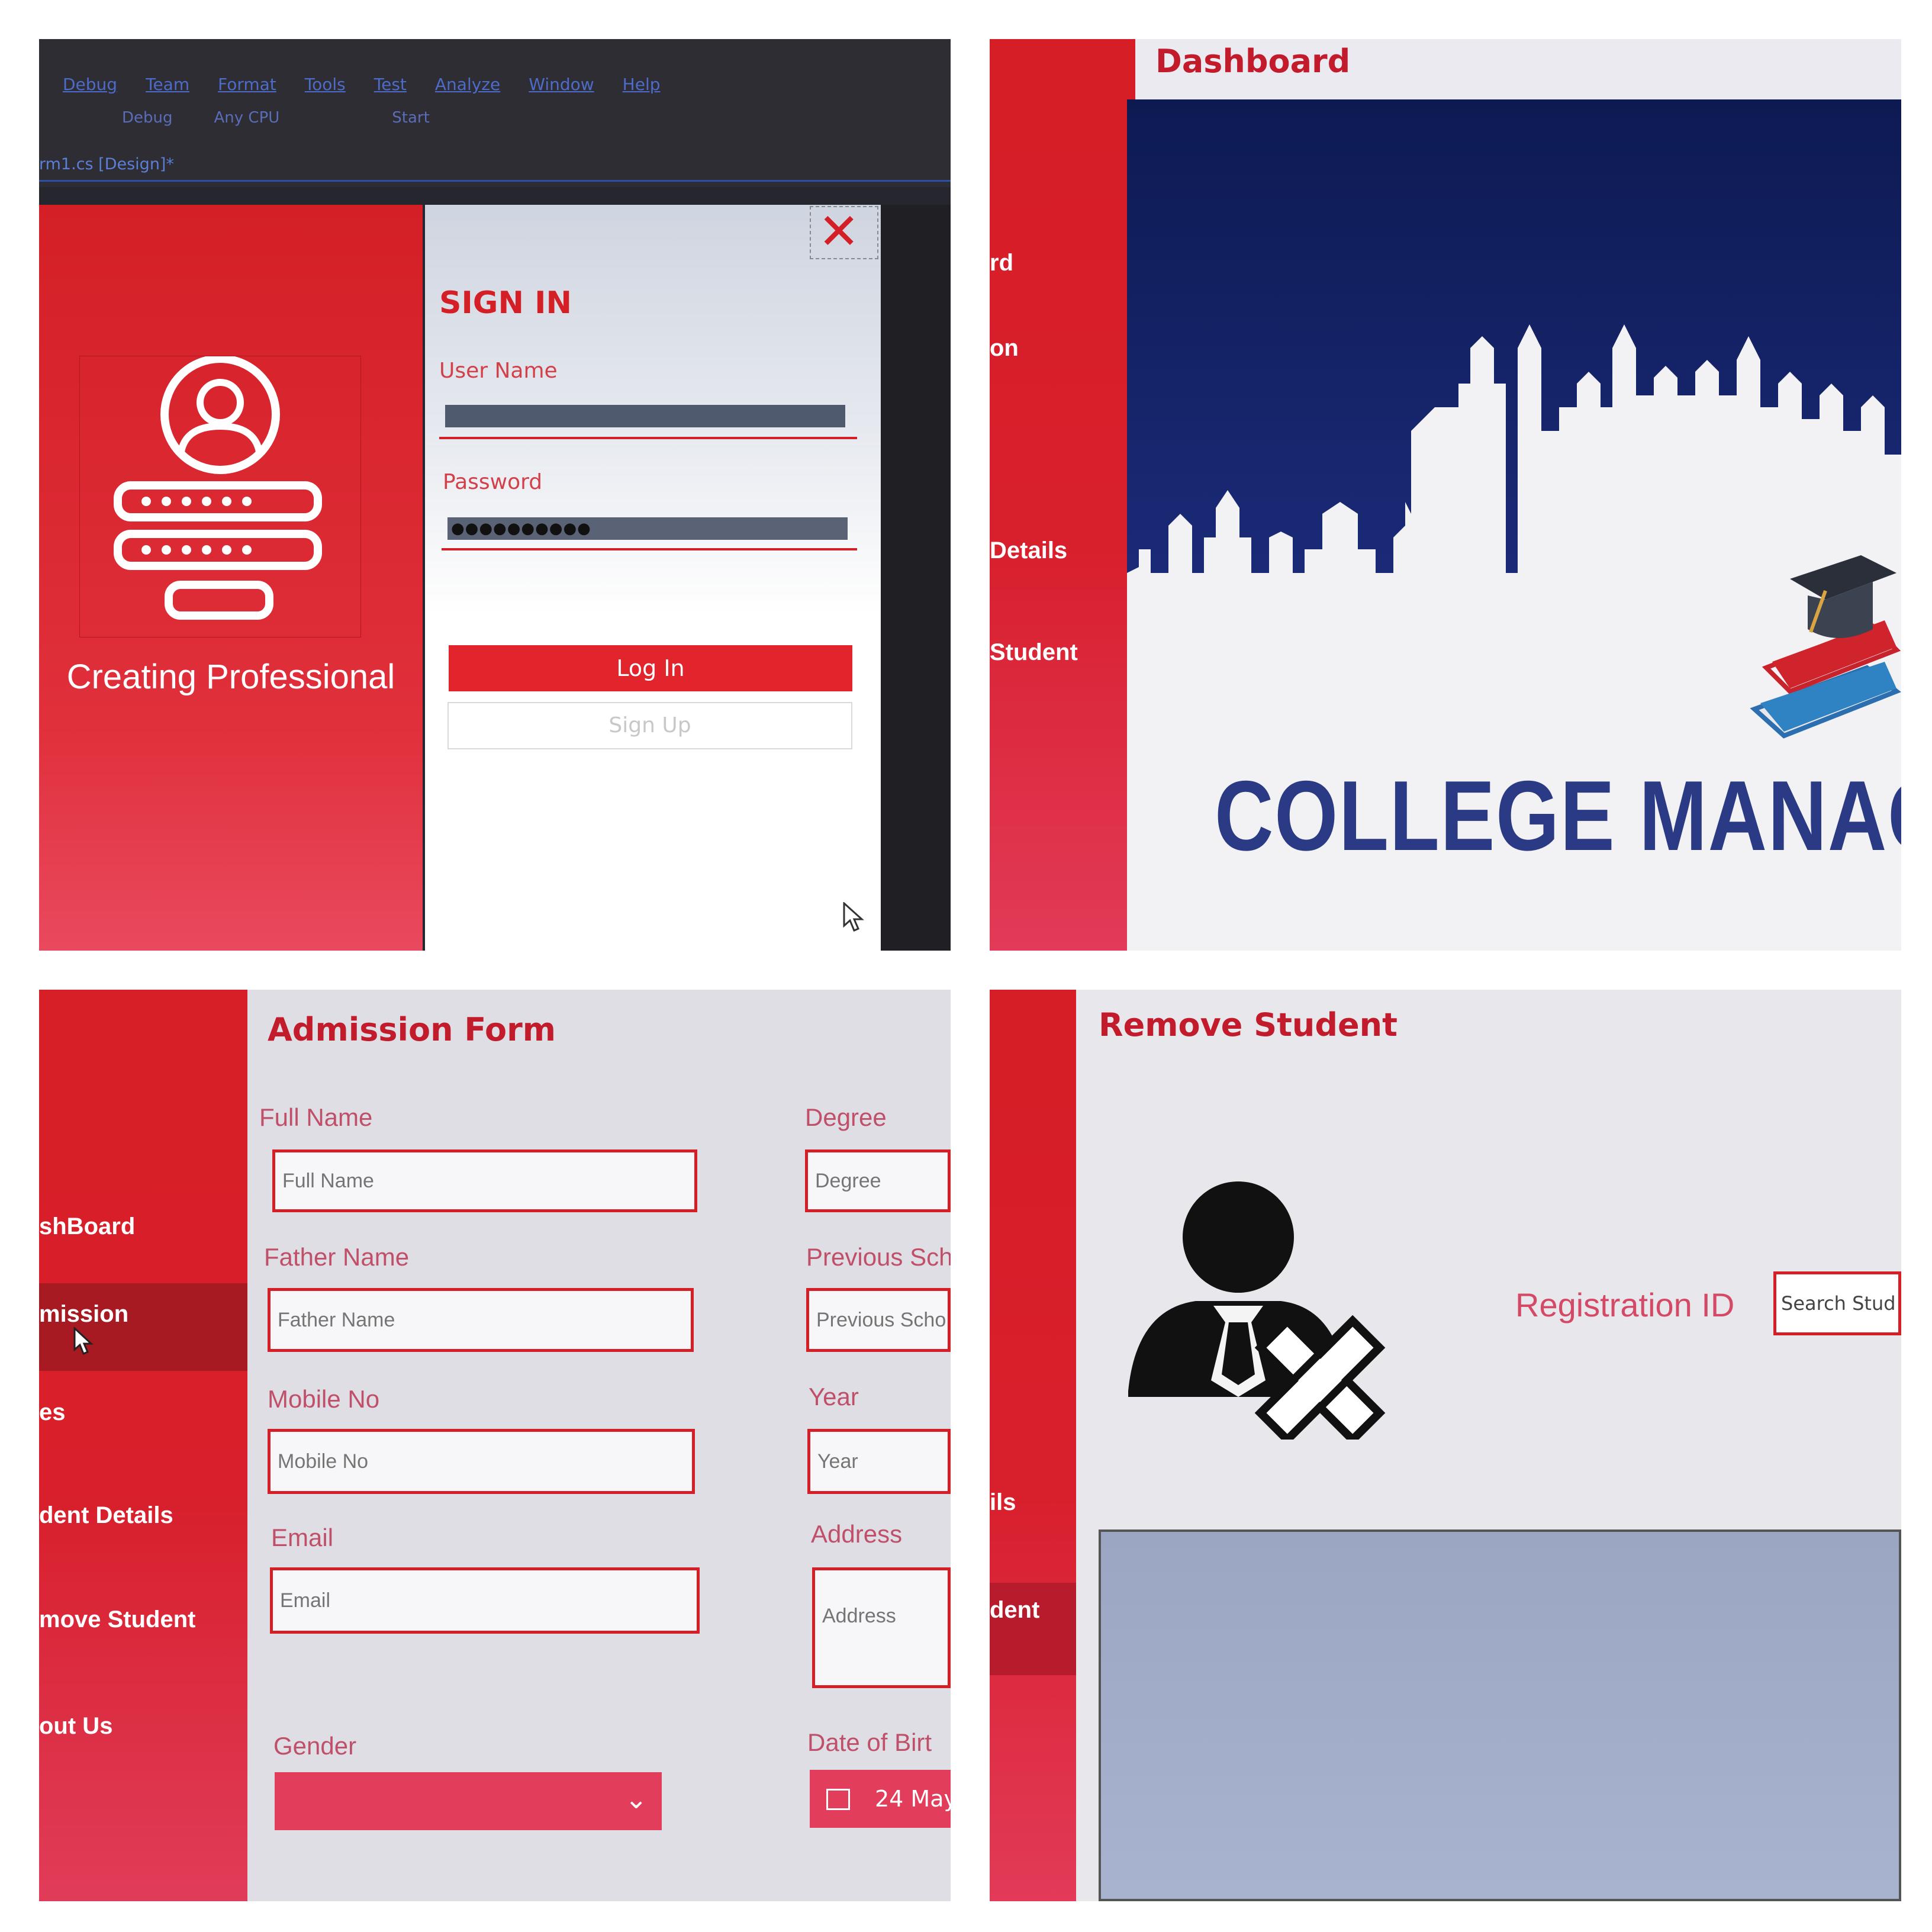 This screenshot has height=1932, width=1932. Describe the element at coordinates (484, 1181) in the screenshot. I see `full-name-input` at that location.